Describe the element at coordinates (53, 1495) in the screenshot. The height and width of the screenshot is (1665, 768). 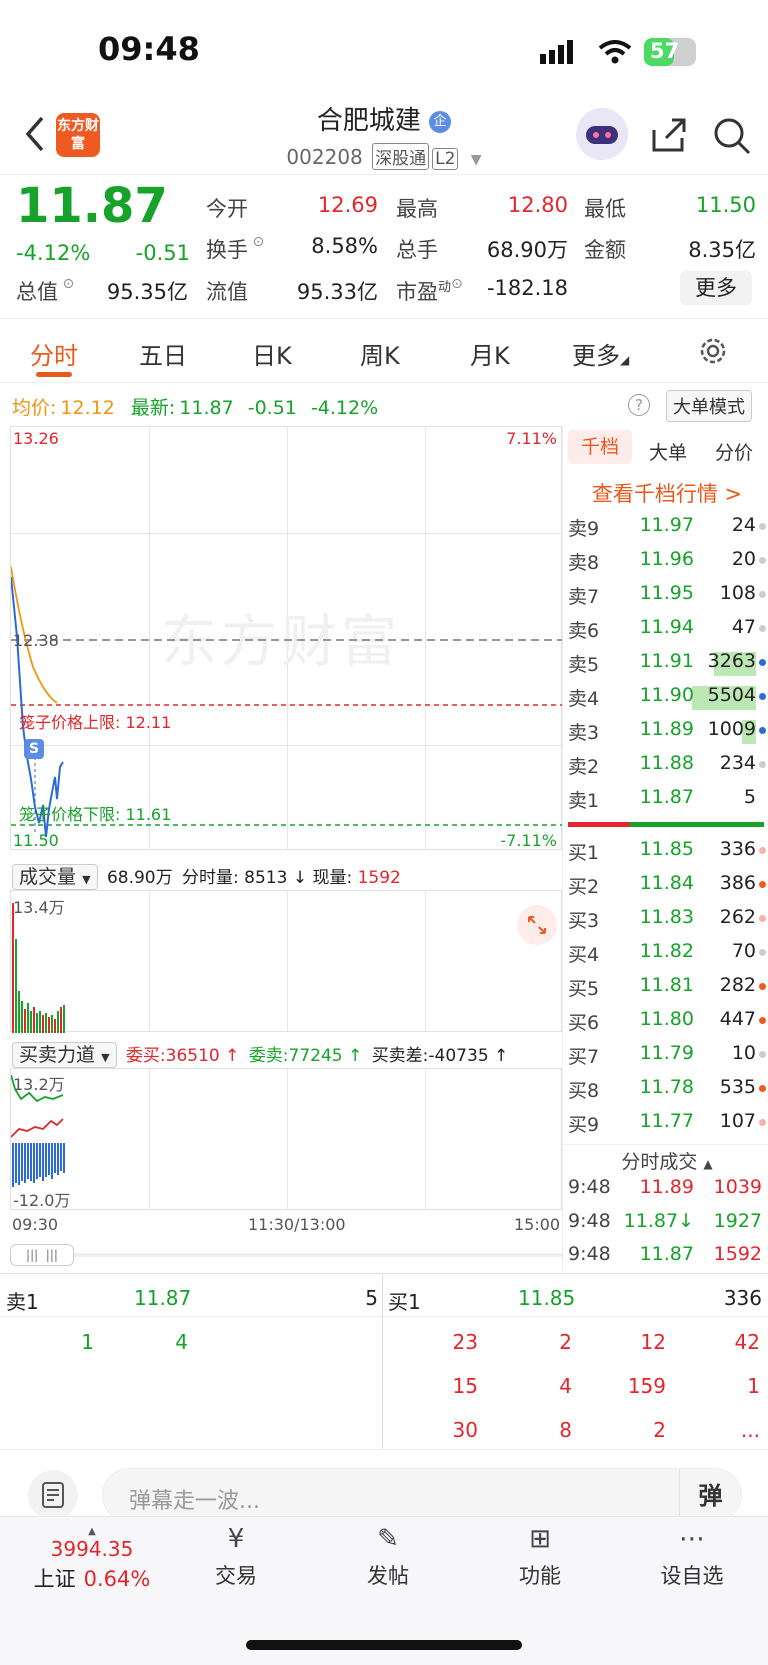
I see `note-icon` at that location.